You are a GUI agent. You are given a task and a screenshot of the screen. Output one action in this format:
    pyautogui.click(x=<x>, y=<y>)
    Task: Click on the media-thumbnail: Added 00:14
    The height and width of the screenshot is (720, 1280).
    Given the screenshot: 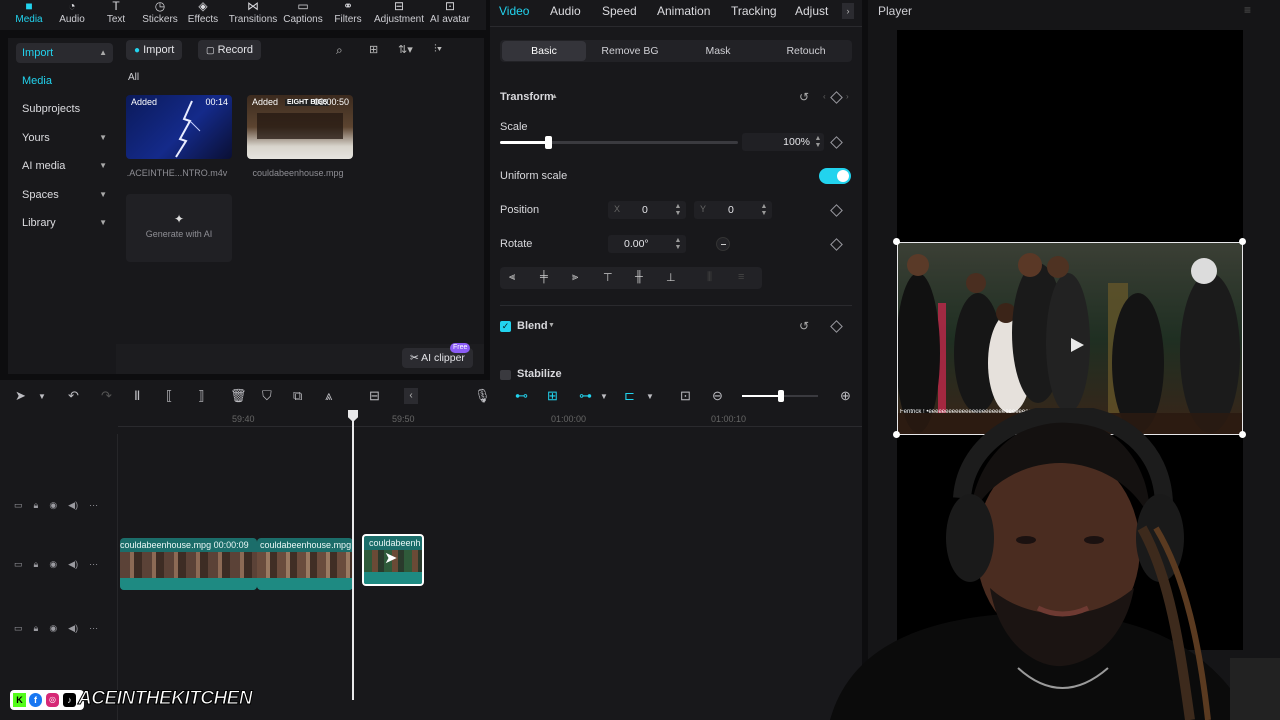 What is the action you would take?
    pyautogui.click(x=179, y=127)
    